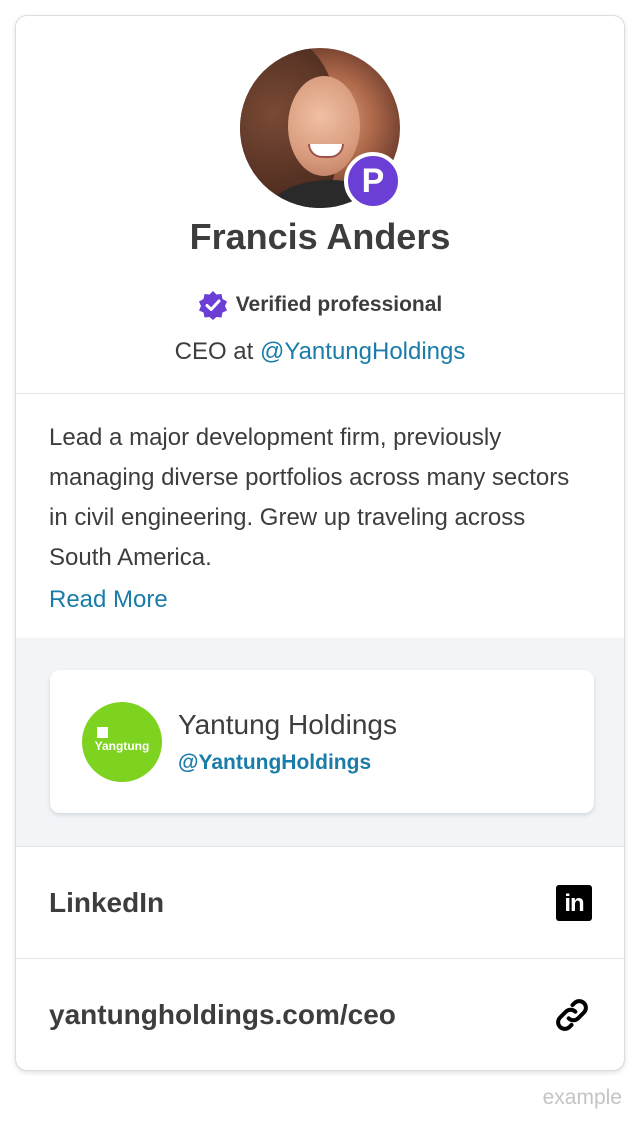 The height and width of the screenshot is (1148, 640). I want to click on profile-role: CEO at @YantungHoldings, so click(320, 352).